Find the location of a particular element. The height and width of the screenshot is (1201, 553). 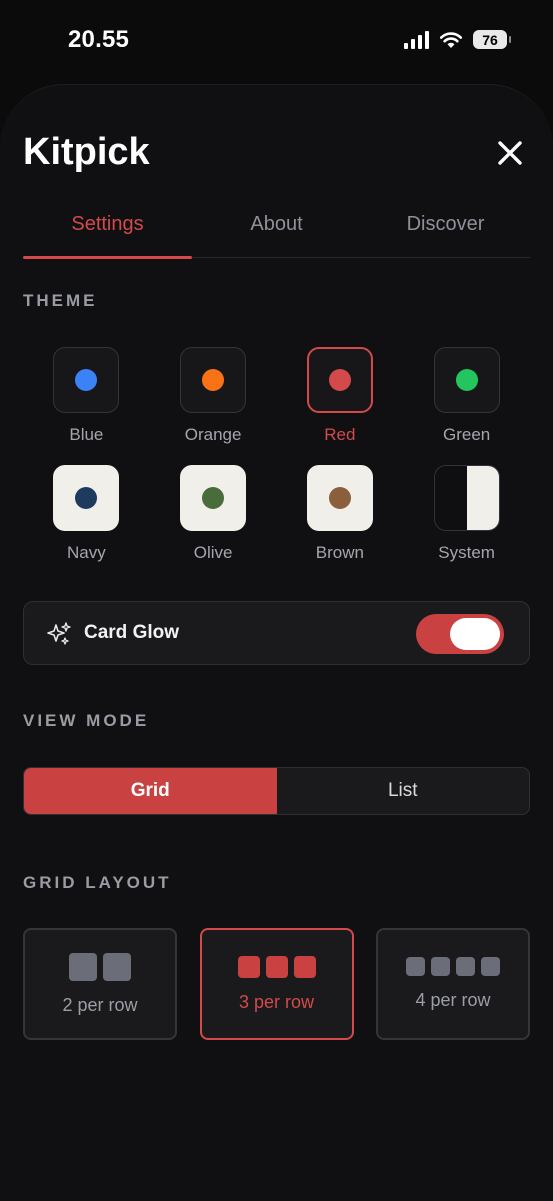

close-icon is located at coordinates (510, 153).